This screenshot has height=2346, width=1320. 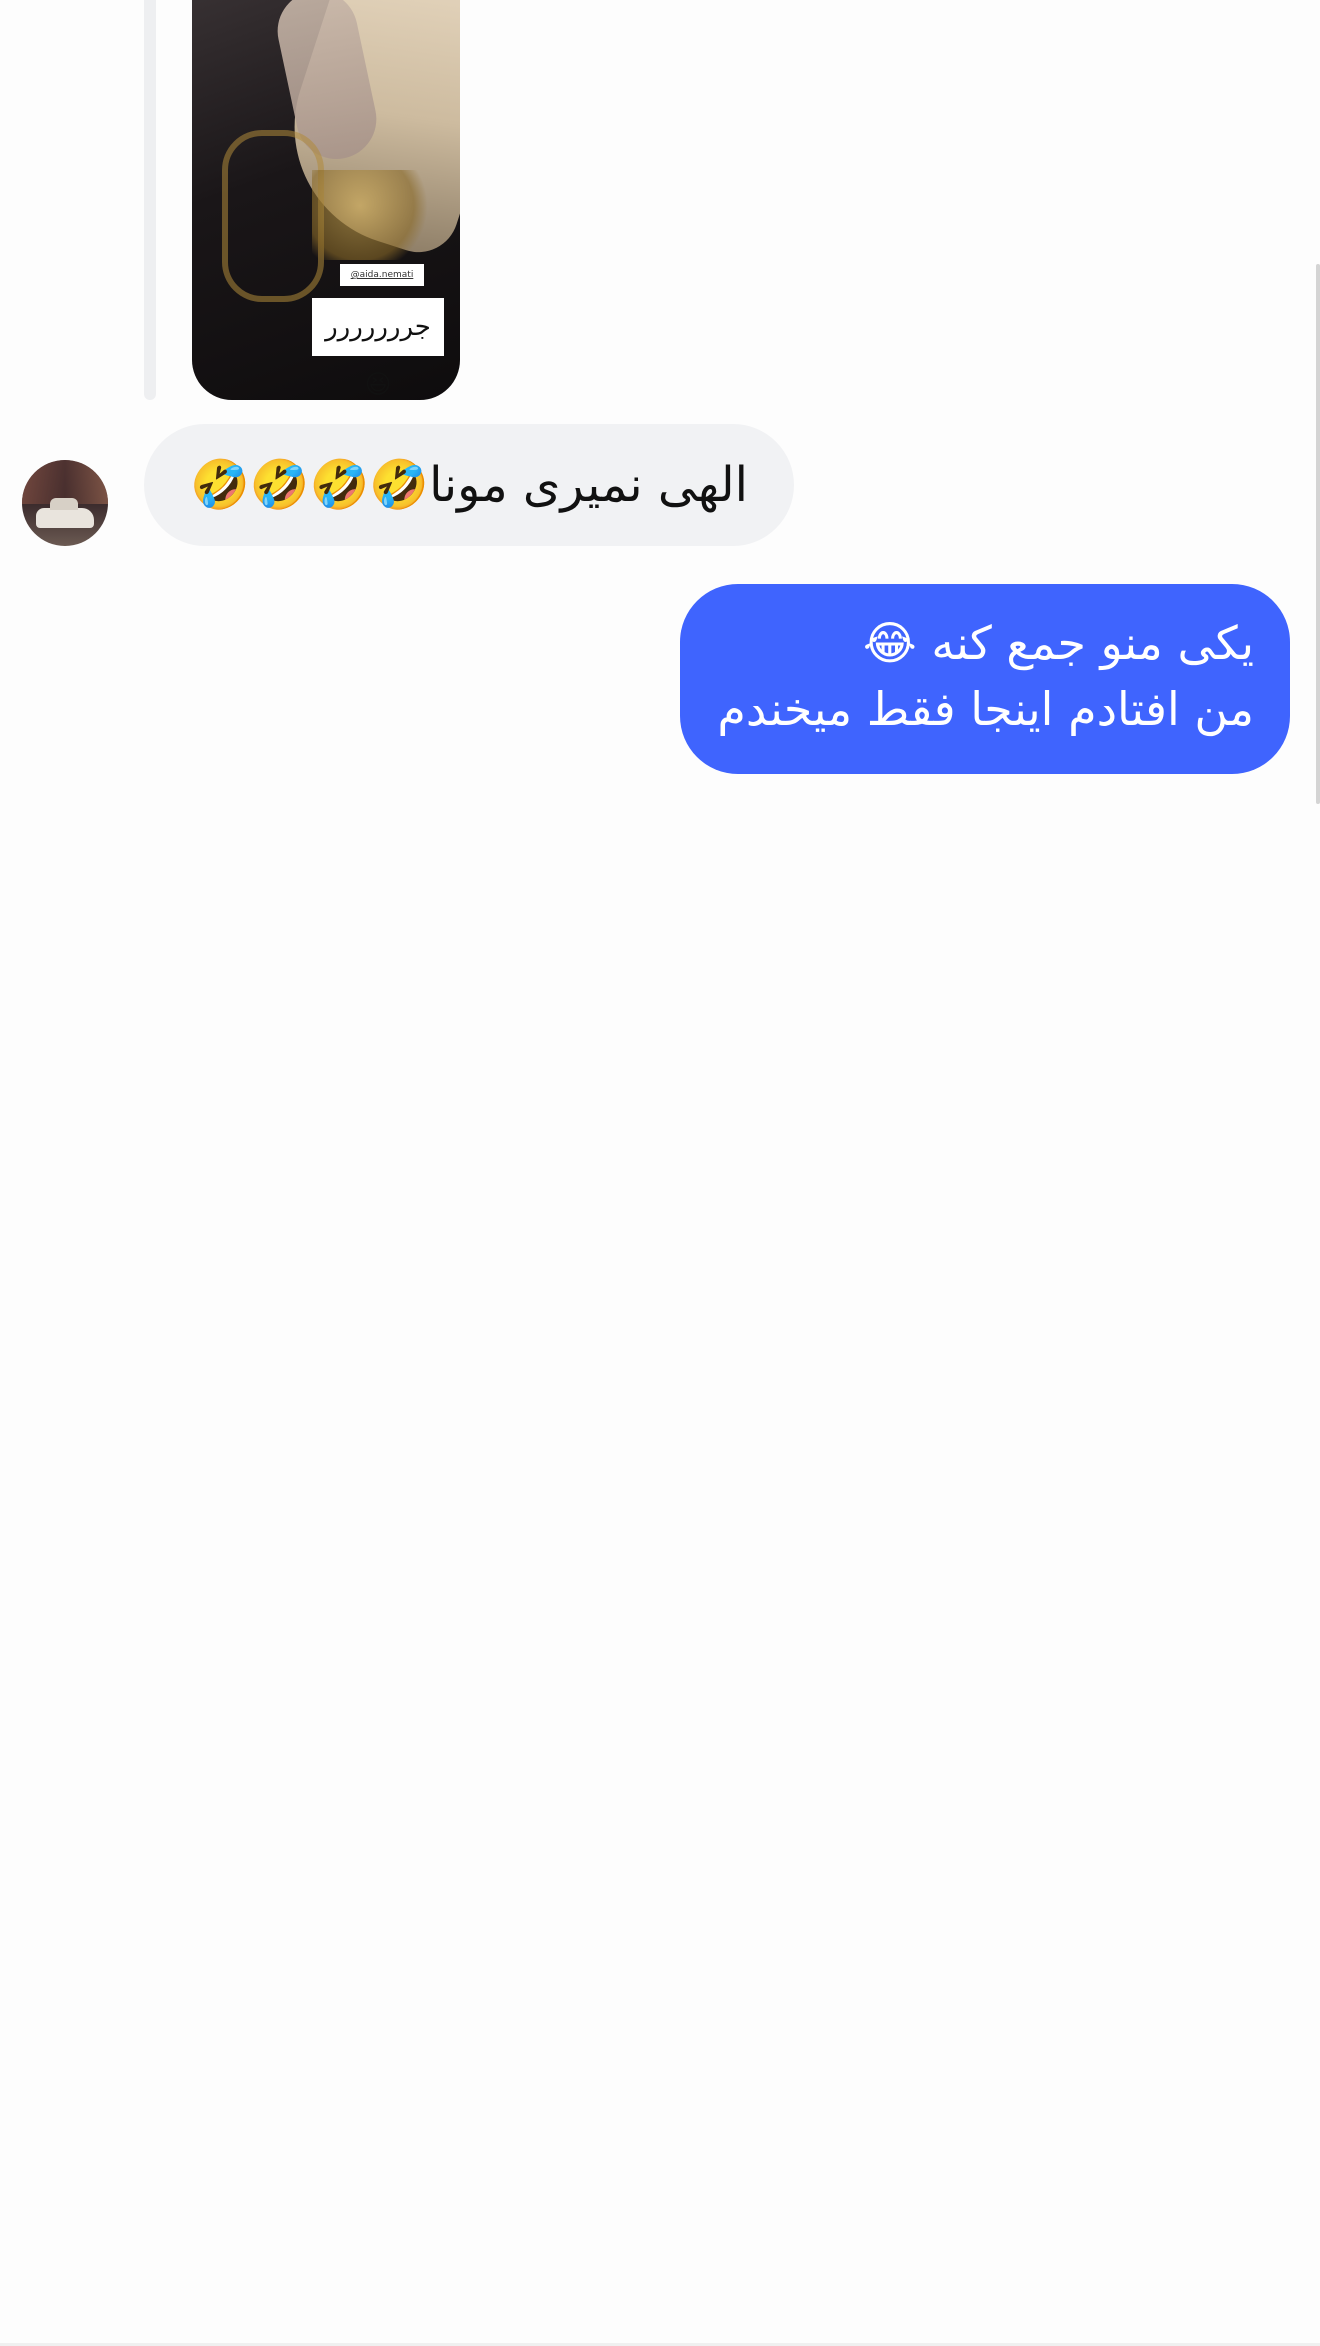 I want to click on story-image-detail, so click(x=273, y=216).